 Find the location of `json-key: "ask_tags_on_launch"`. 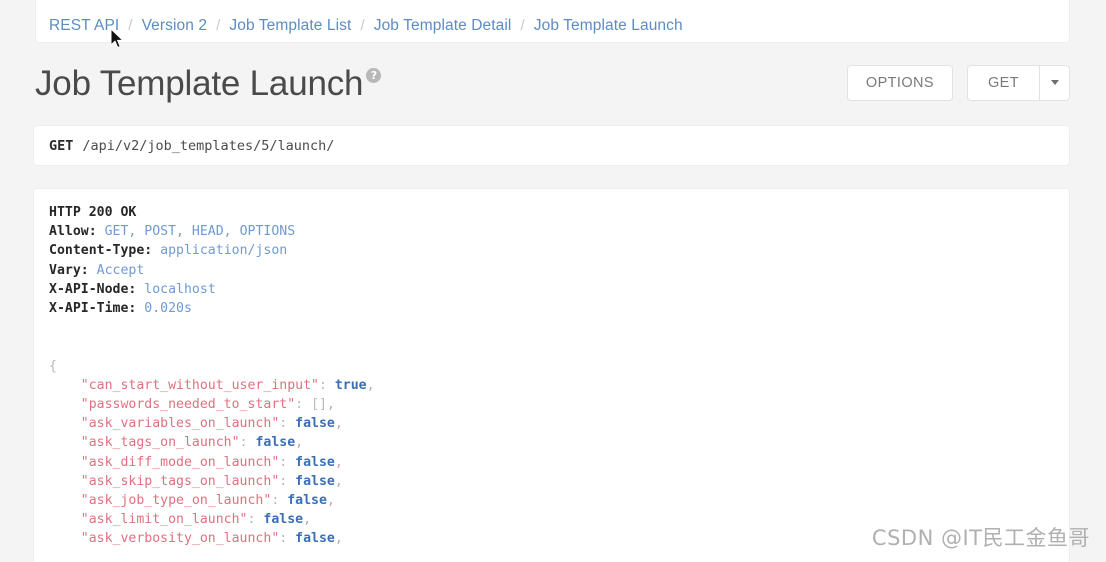

json-key: "ask_tags_on_launch" is located at coordinates (160, 443).